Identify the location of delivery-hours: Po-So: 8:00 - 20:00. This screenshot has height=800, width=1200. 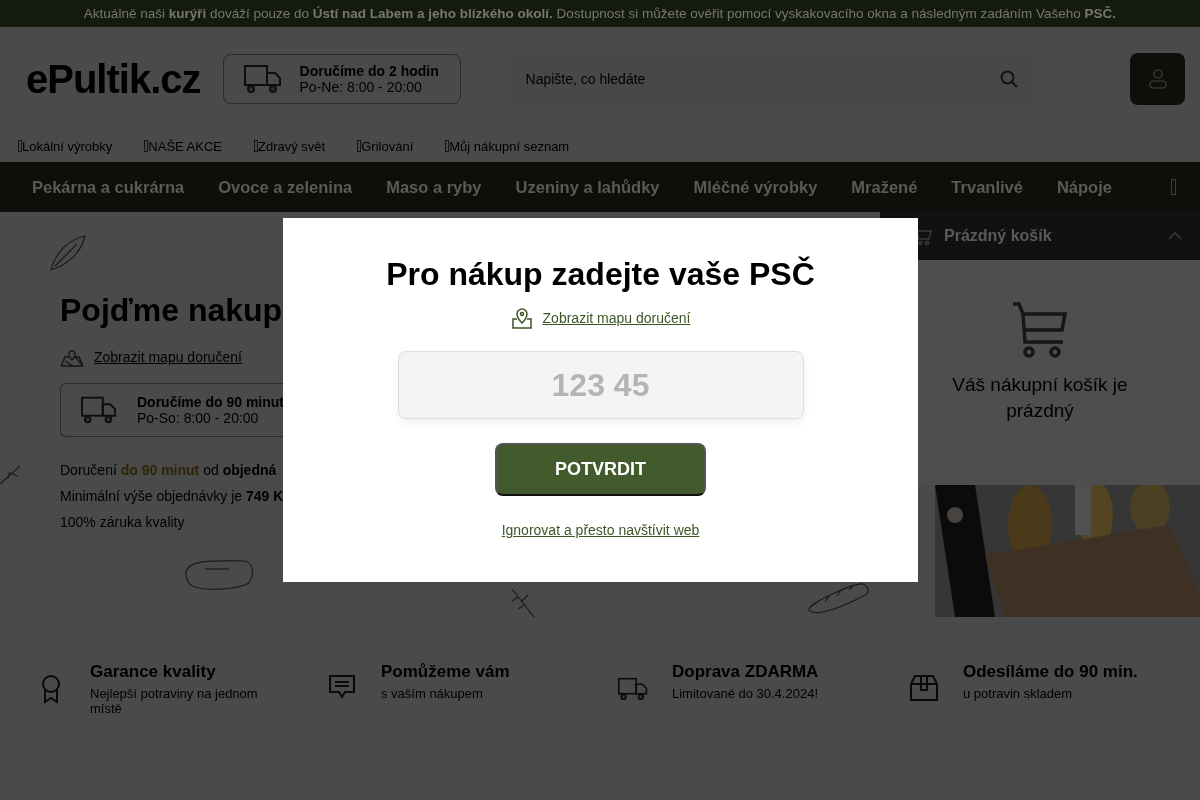
(198, 418).